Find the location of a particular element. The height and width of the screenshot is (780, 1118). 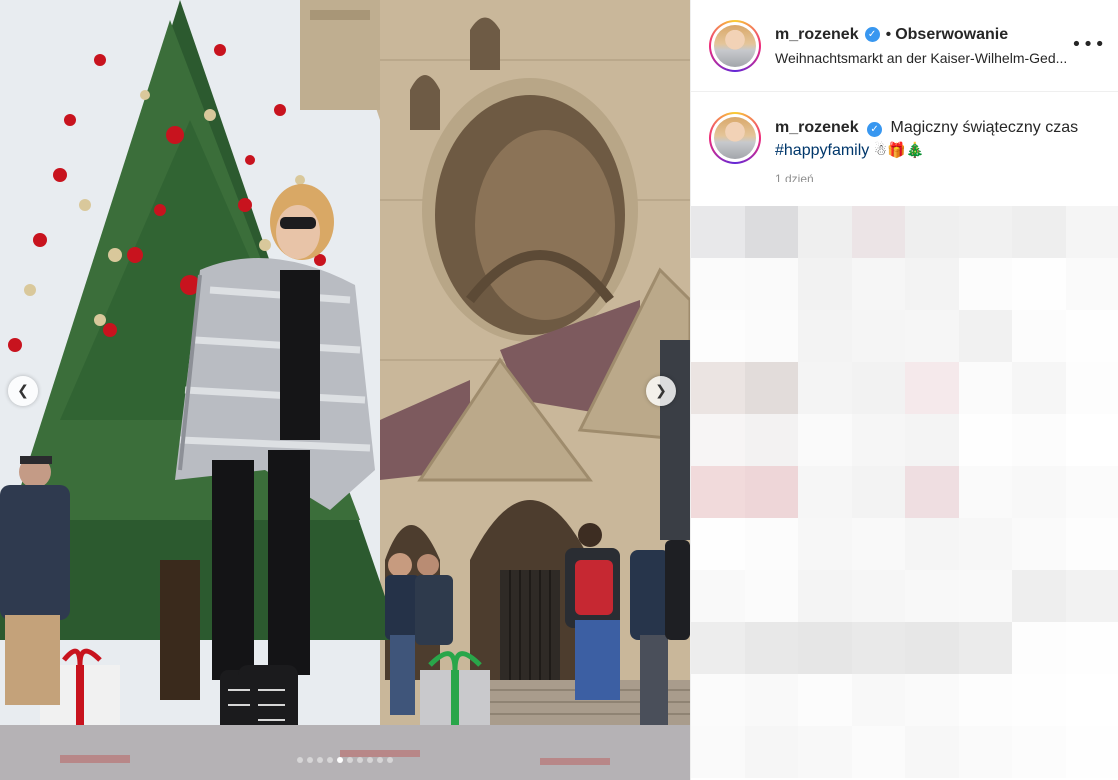

chevron-right-icon: ❯ is located at coordinates (661, 391).